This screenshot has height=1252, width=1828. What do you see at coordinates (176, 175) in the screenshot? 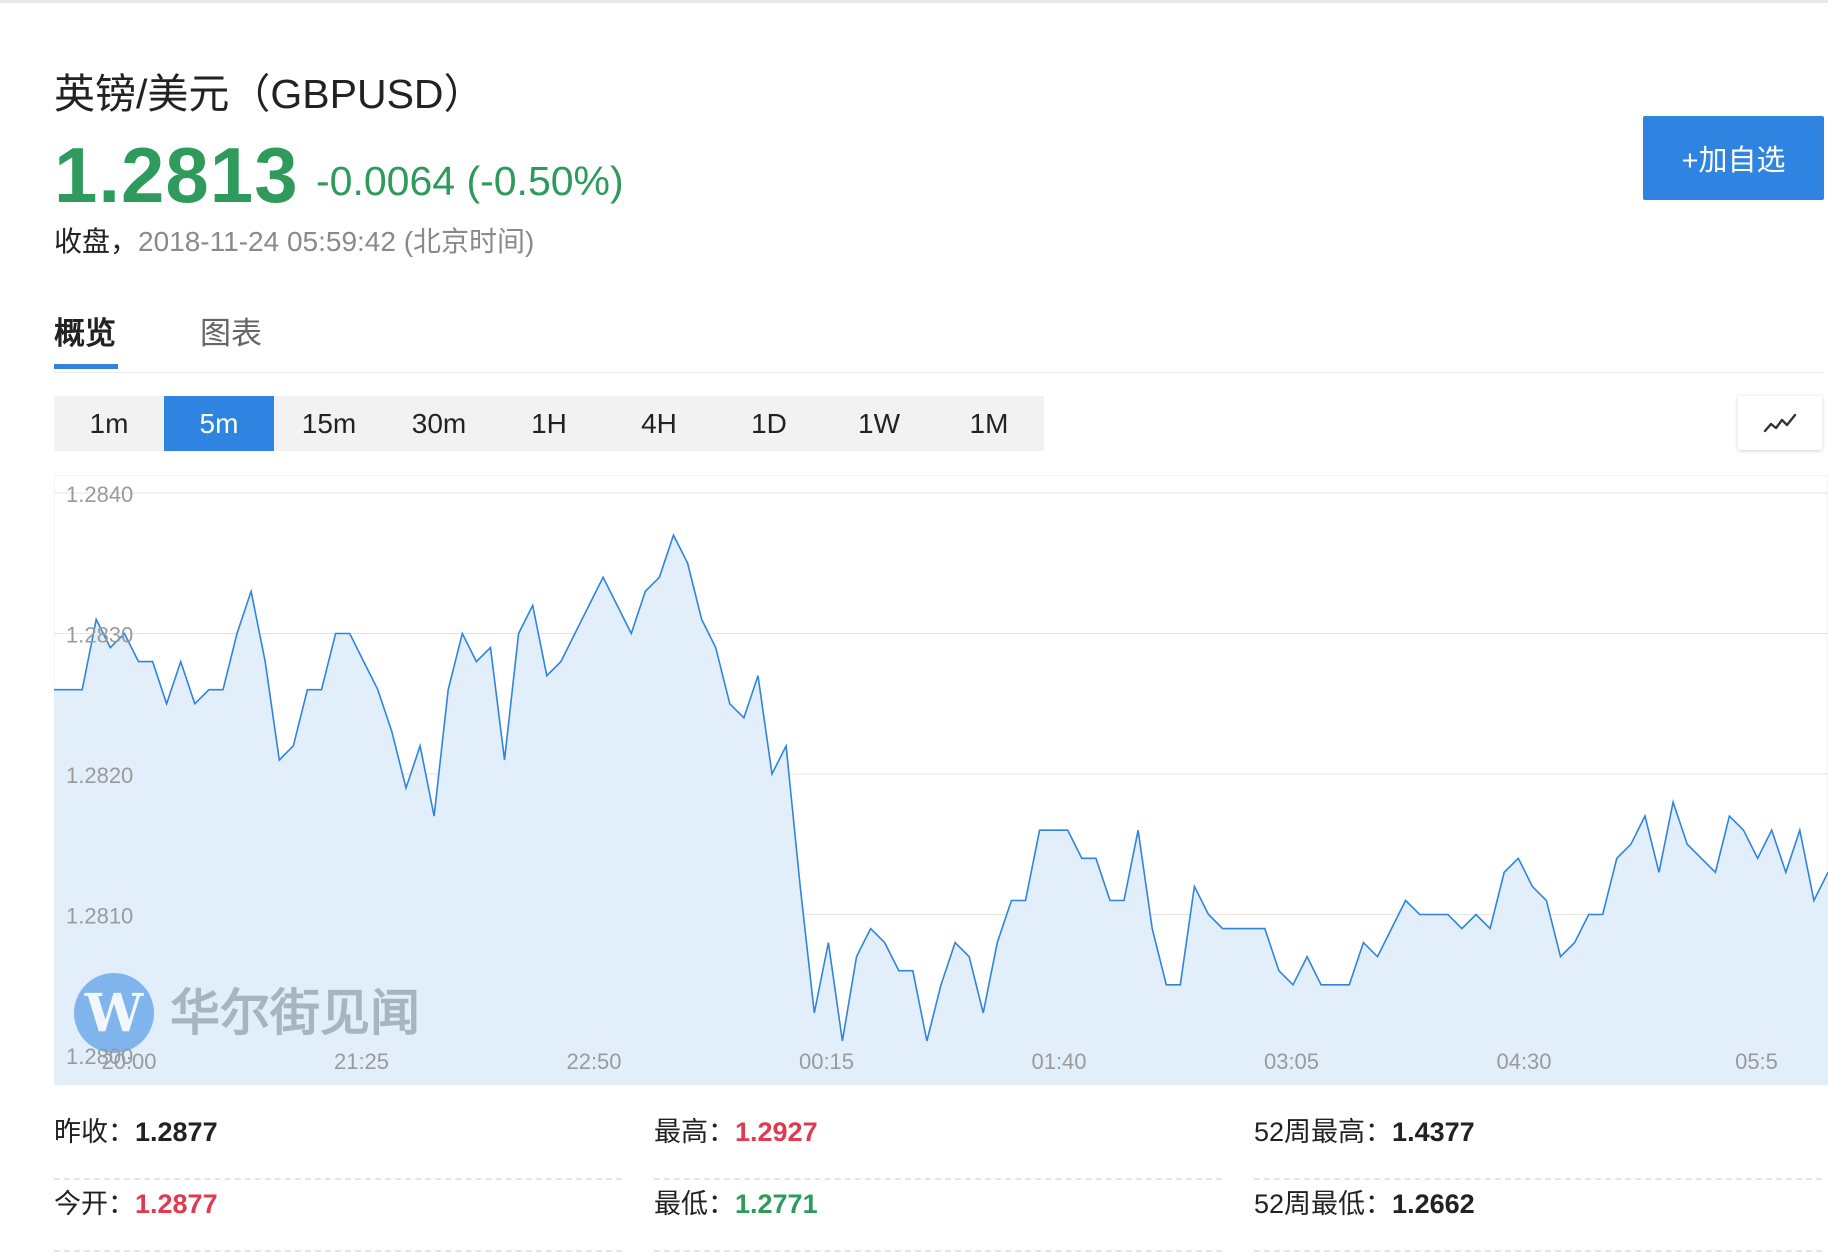
I see `current-price: 1.2813` at bounding box center [176, 175].